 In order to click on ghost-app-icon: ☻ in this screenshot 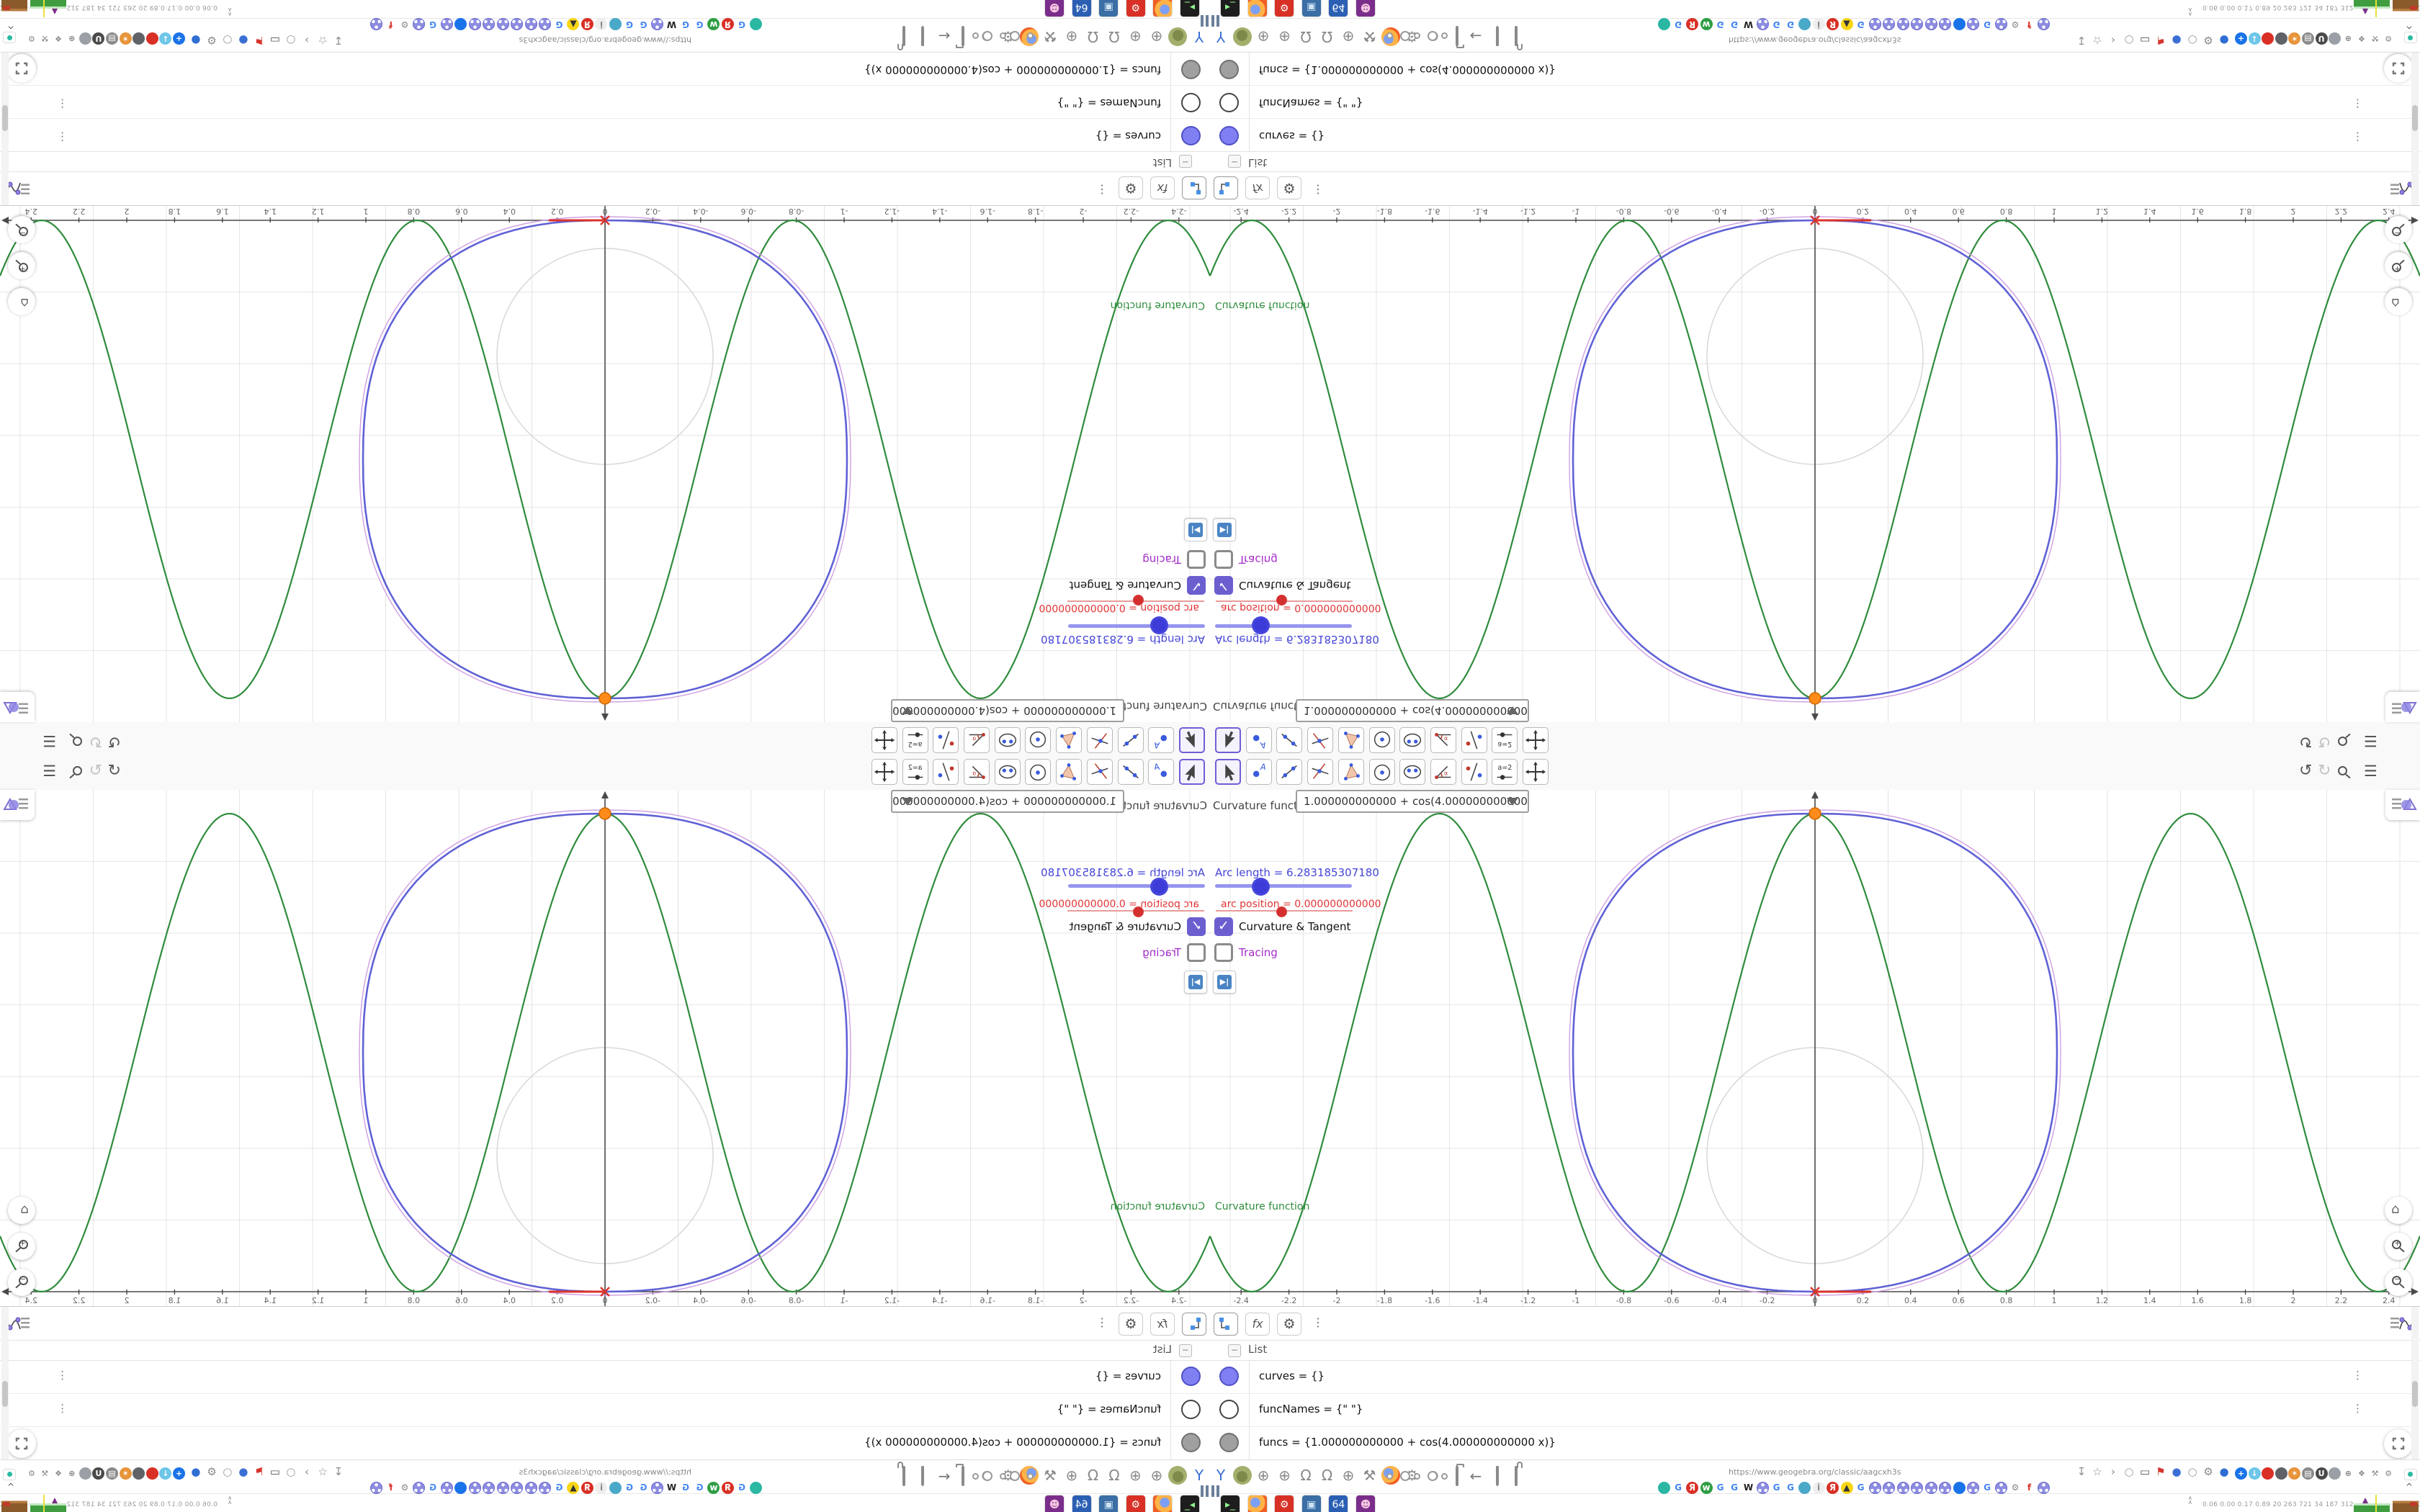, I will do `click(1054, 8)`.